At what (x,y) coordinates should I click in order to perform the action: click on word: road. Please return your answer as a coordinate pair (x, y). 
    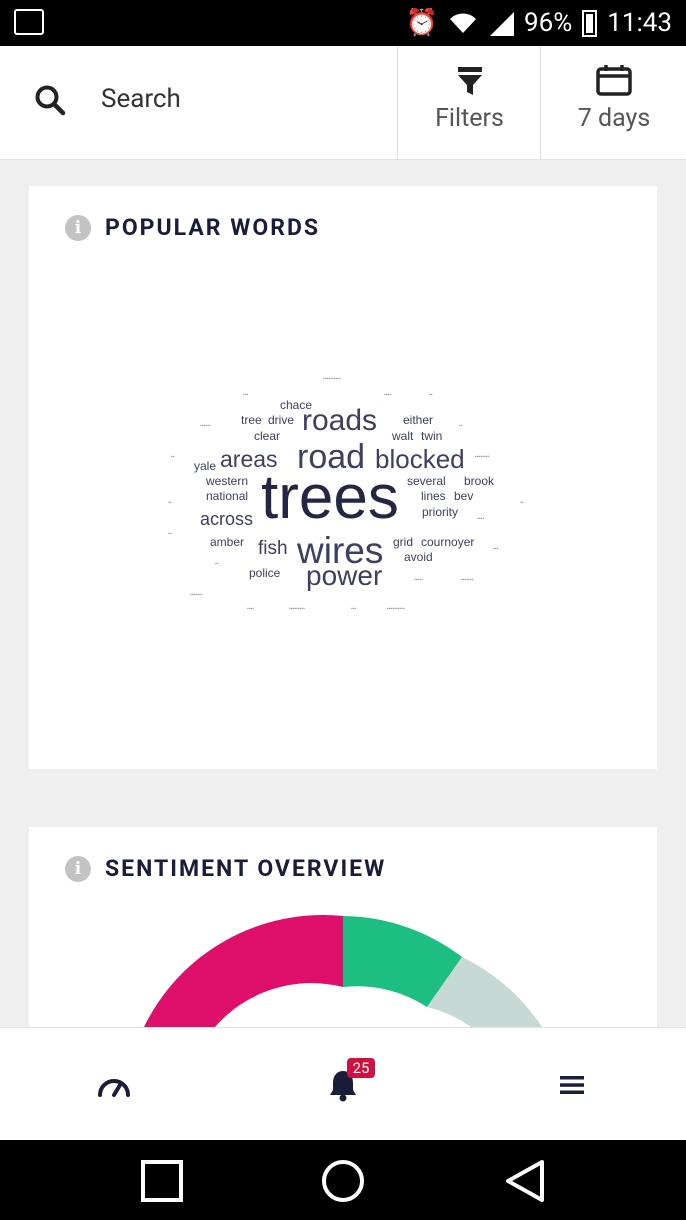
    Looking at the image, I should click on (331, 457).